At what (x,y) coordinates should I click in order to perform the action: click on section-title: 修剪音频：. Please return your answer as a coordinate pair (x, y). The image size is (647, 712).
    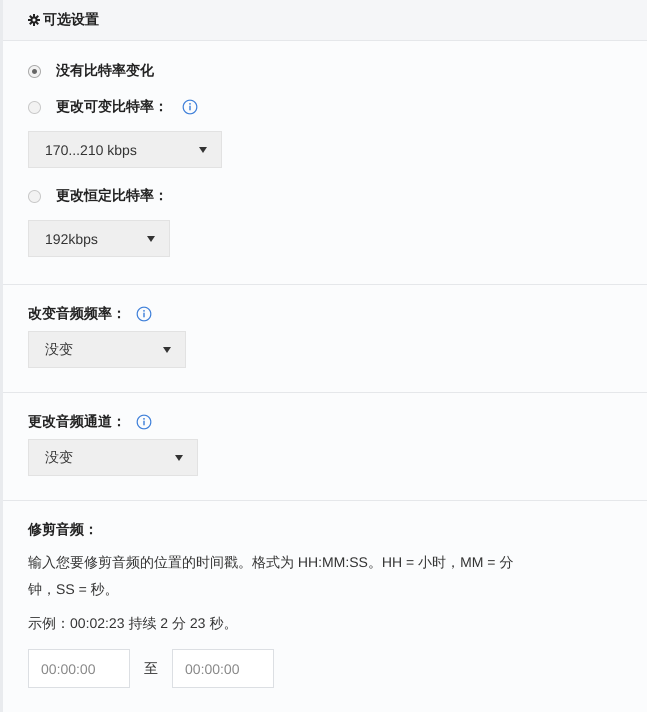
    Looking at the image, I should click on (63, 530).